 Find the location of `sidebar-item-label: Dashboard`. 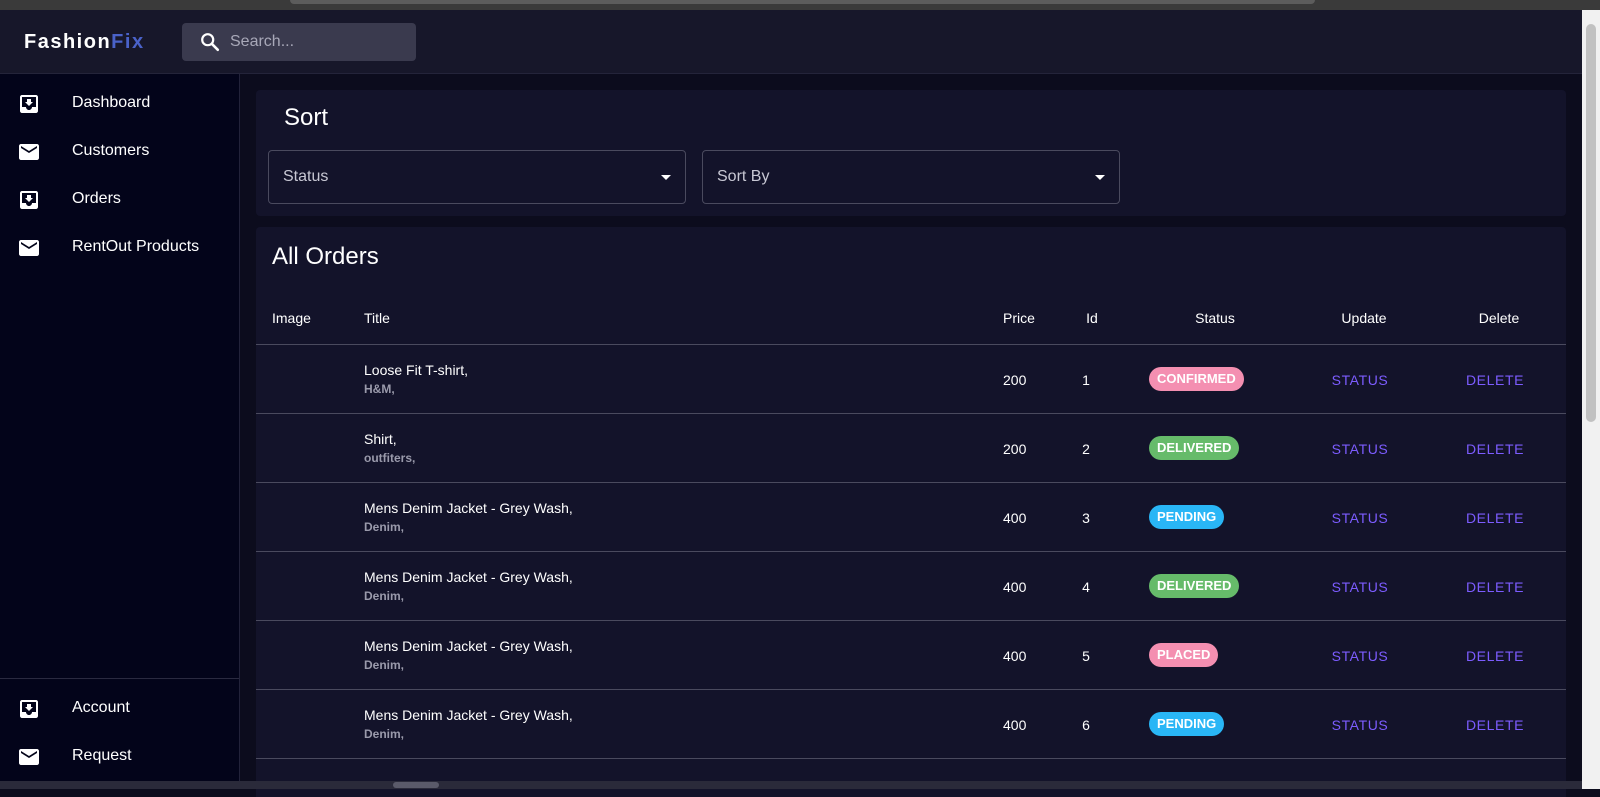

sidebar-item-label: Dashboard is located at coordinates (111, 102).